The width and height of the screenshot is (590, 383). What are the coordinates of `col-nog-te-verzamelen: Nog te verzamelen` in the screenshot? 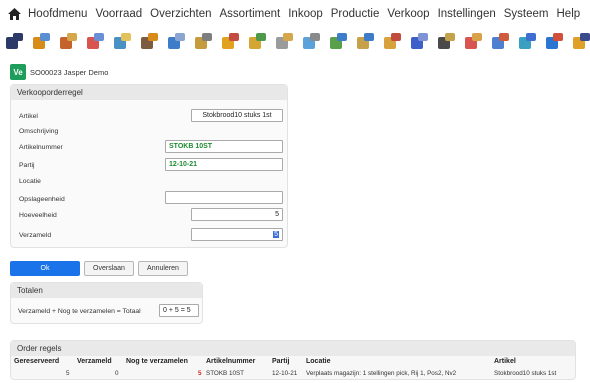 It's located at (157, 361).